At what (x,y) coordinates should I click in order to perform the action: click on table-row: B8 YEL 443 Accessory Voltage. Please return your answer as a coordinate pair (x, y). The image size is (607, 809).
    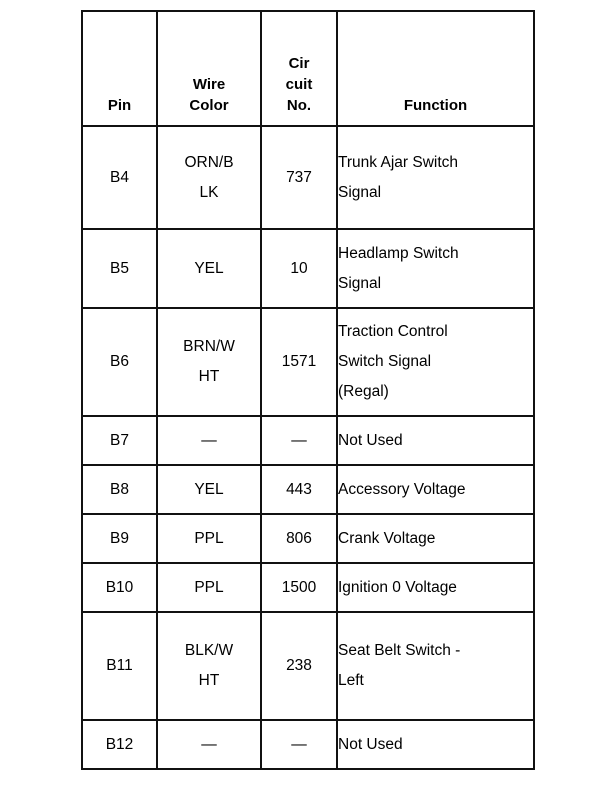
    Looking at the image, I should click on (308, 489).